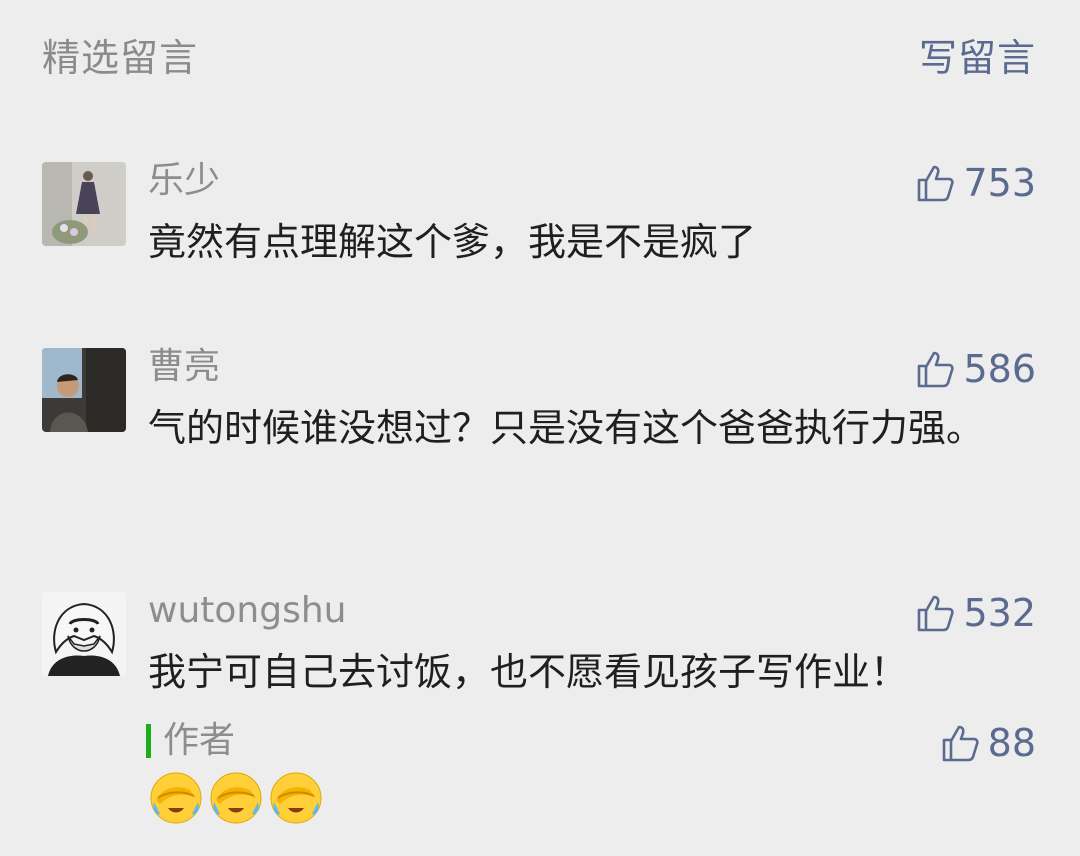 This screenshot has width=1080, height=856. I want to click on reply-emoji-row, so click(236, 798).